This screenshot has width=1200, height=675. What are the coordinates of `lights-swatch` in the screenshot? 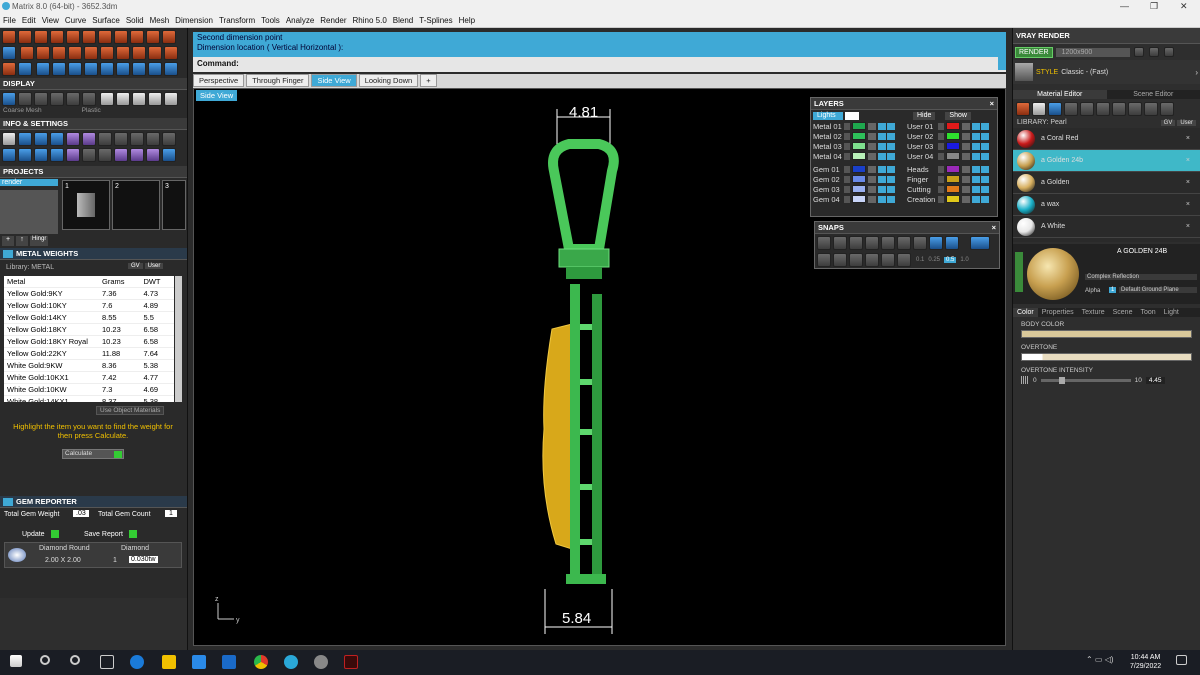 It's located at (852, 116).